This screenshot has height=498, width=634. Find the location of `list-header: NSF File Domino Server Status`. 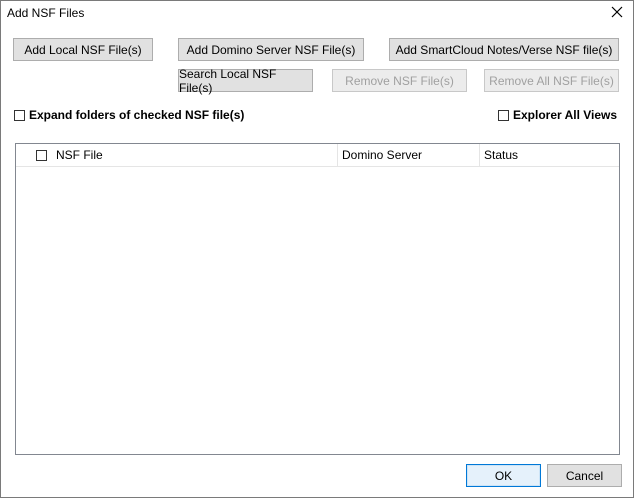

list-header: NSF File Domino Server Status is located at coordinates (317, 155).